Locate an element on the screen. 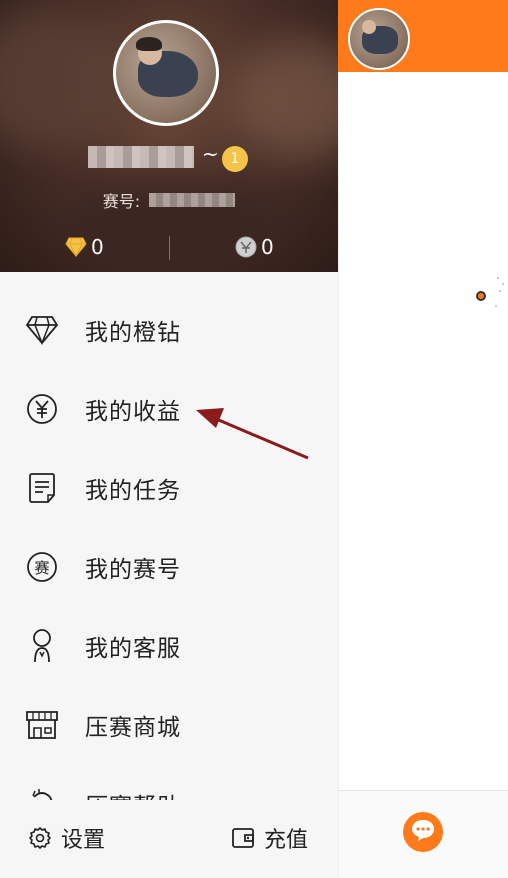 This screenshot has height=878, width=508. svg-text: 赛 is located at coordinates (41, 568).